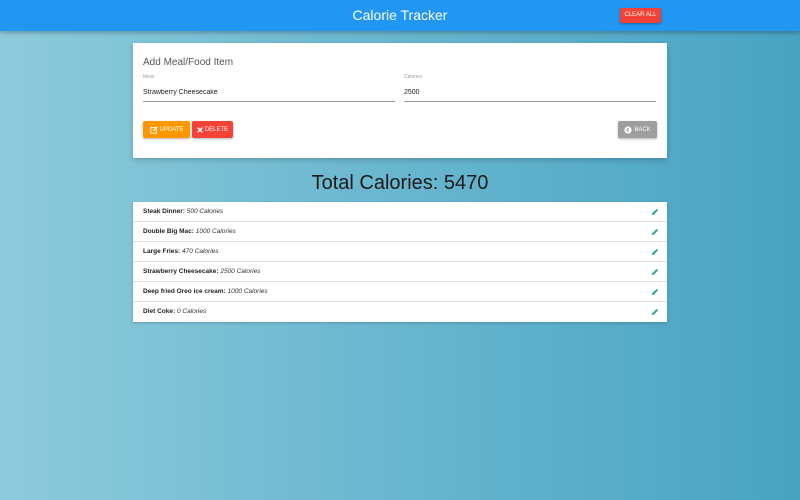 Image resolution: width=800 pixels, height=500 pixels. Describe the element at coordinates (400, 252) in the screenshot. I see `list-item: Large Fries: 470 Calories` at that location.